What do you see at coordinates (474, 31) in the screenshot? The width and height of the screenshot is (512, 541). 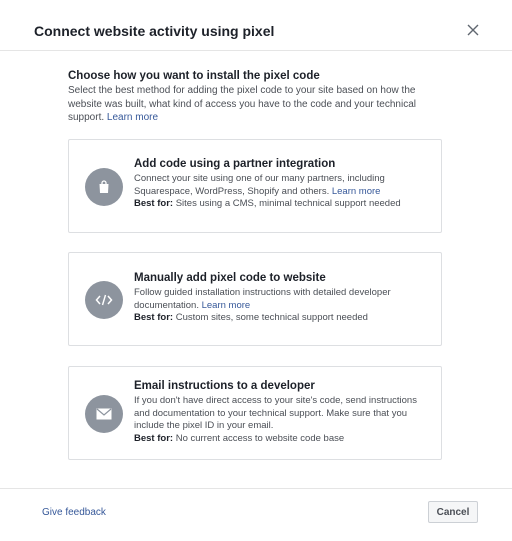 I see `close-icon` at bounding box center [474, 31].